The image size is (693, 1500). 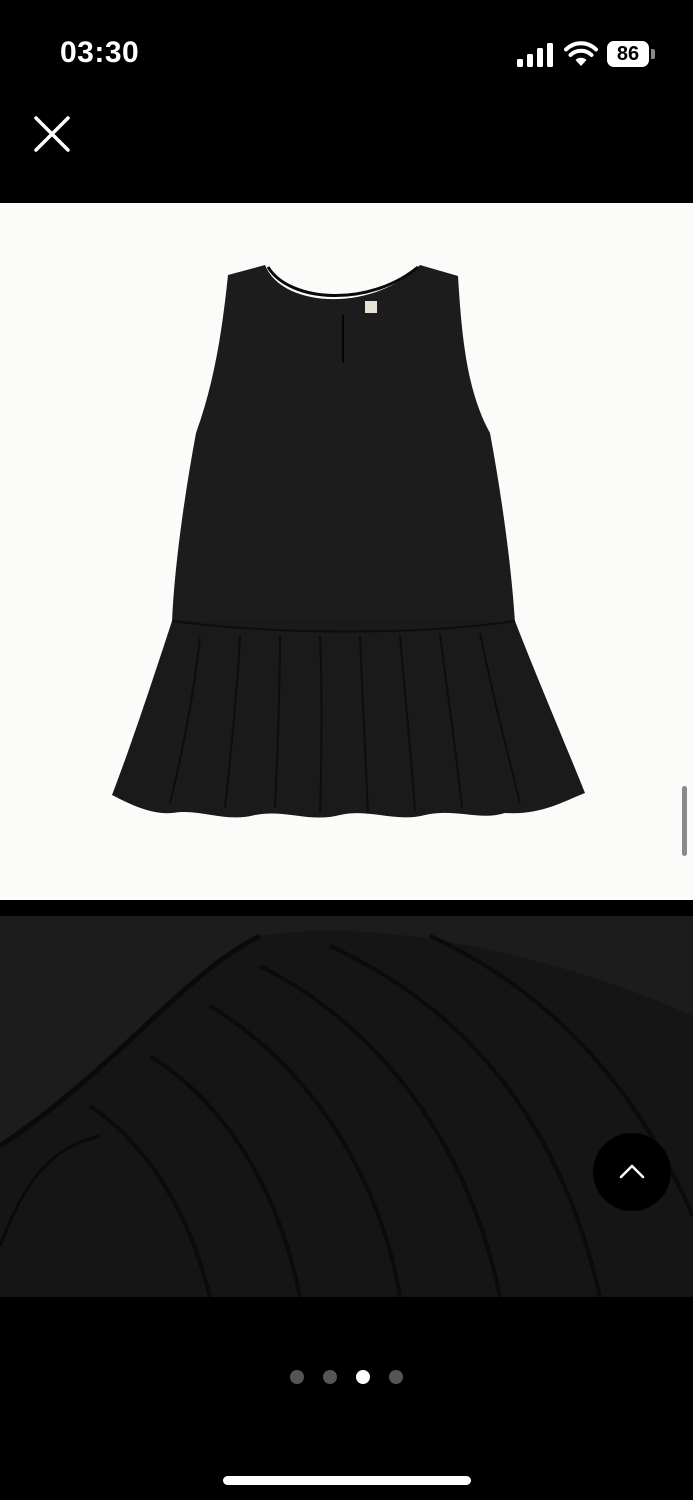 What do you see at coordinates (684, 821) in the screenshot?
I see `scroll-indicator` at bounding box center [684, 821].